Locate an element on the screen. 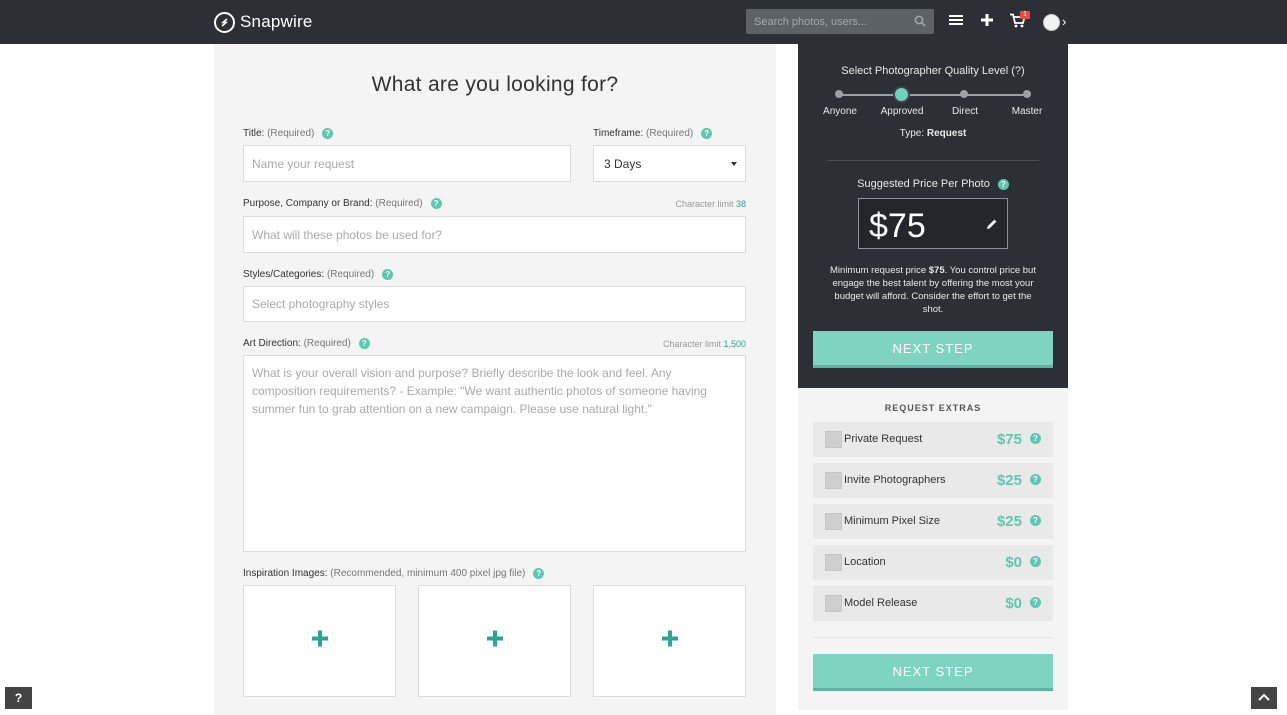 This screenshot has width=1287, height=715. cart-count-badge: 1 is located at coordinates (1025, 15).